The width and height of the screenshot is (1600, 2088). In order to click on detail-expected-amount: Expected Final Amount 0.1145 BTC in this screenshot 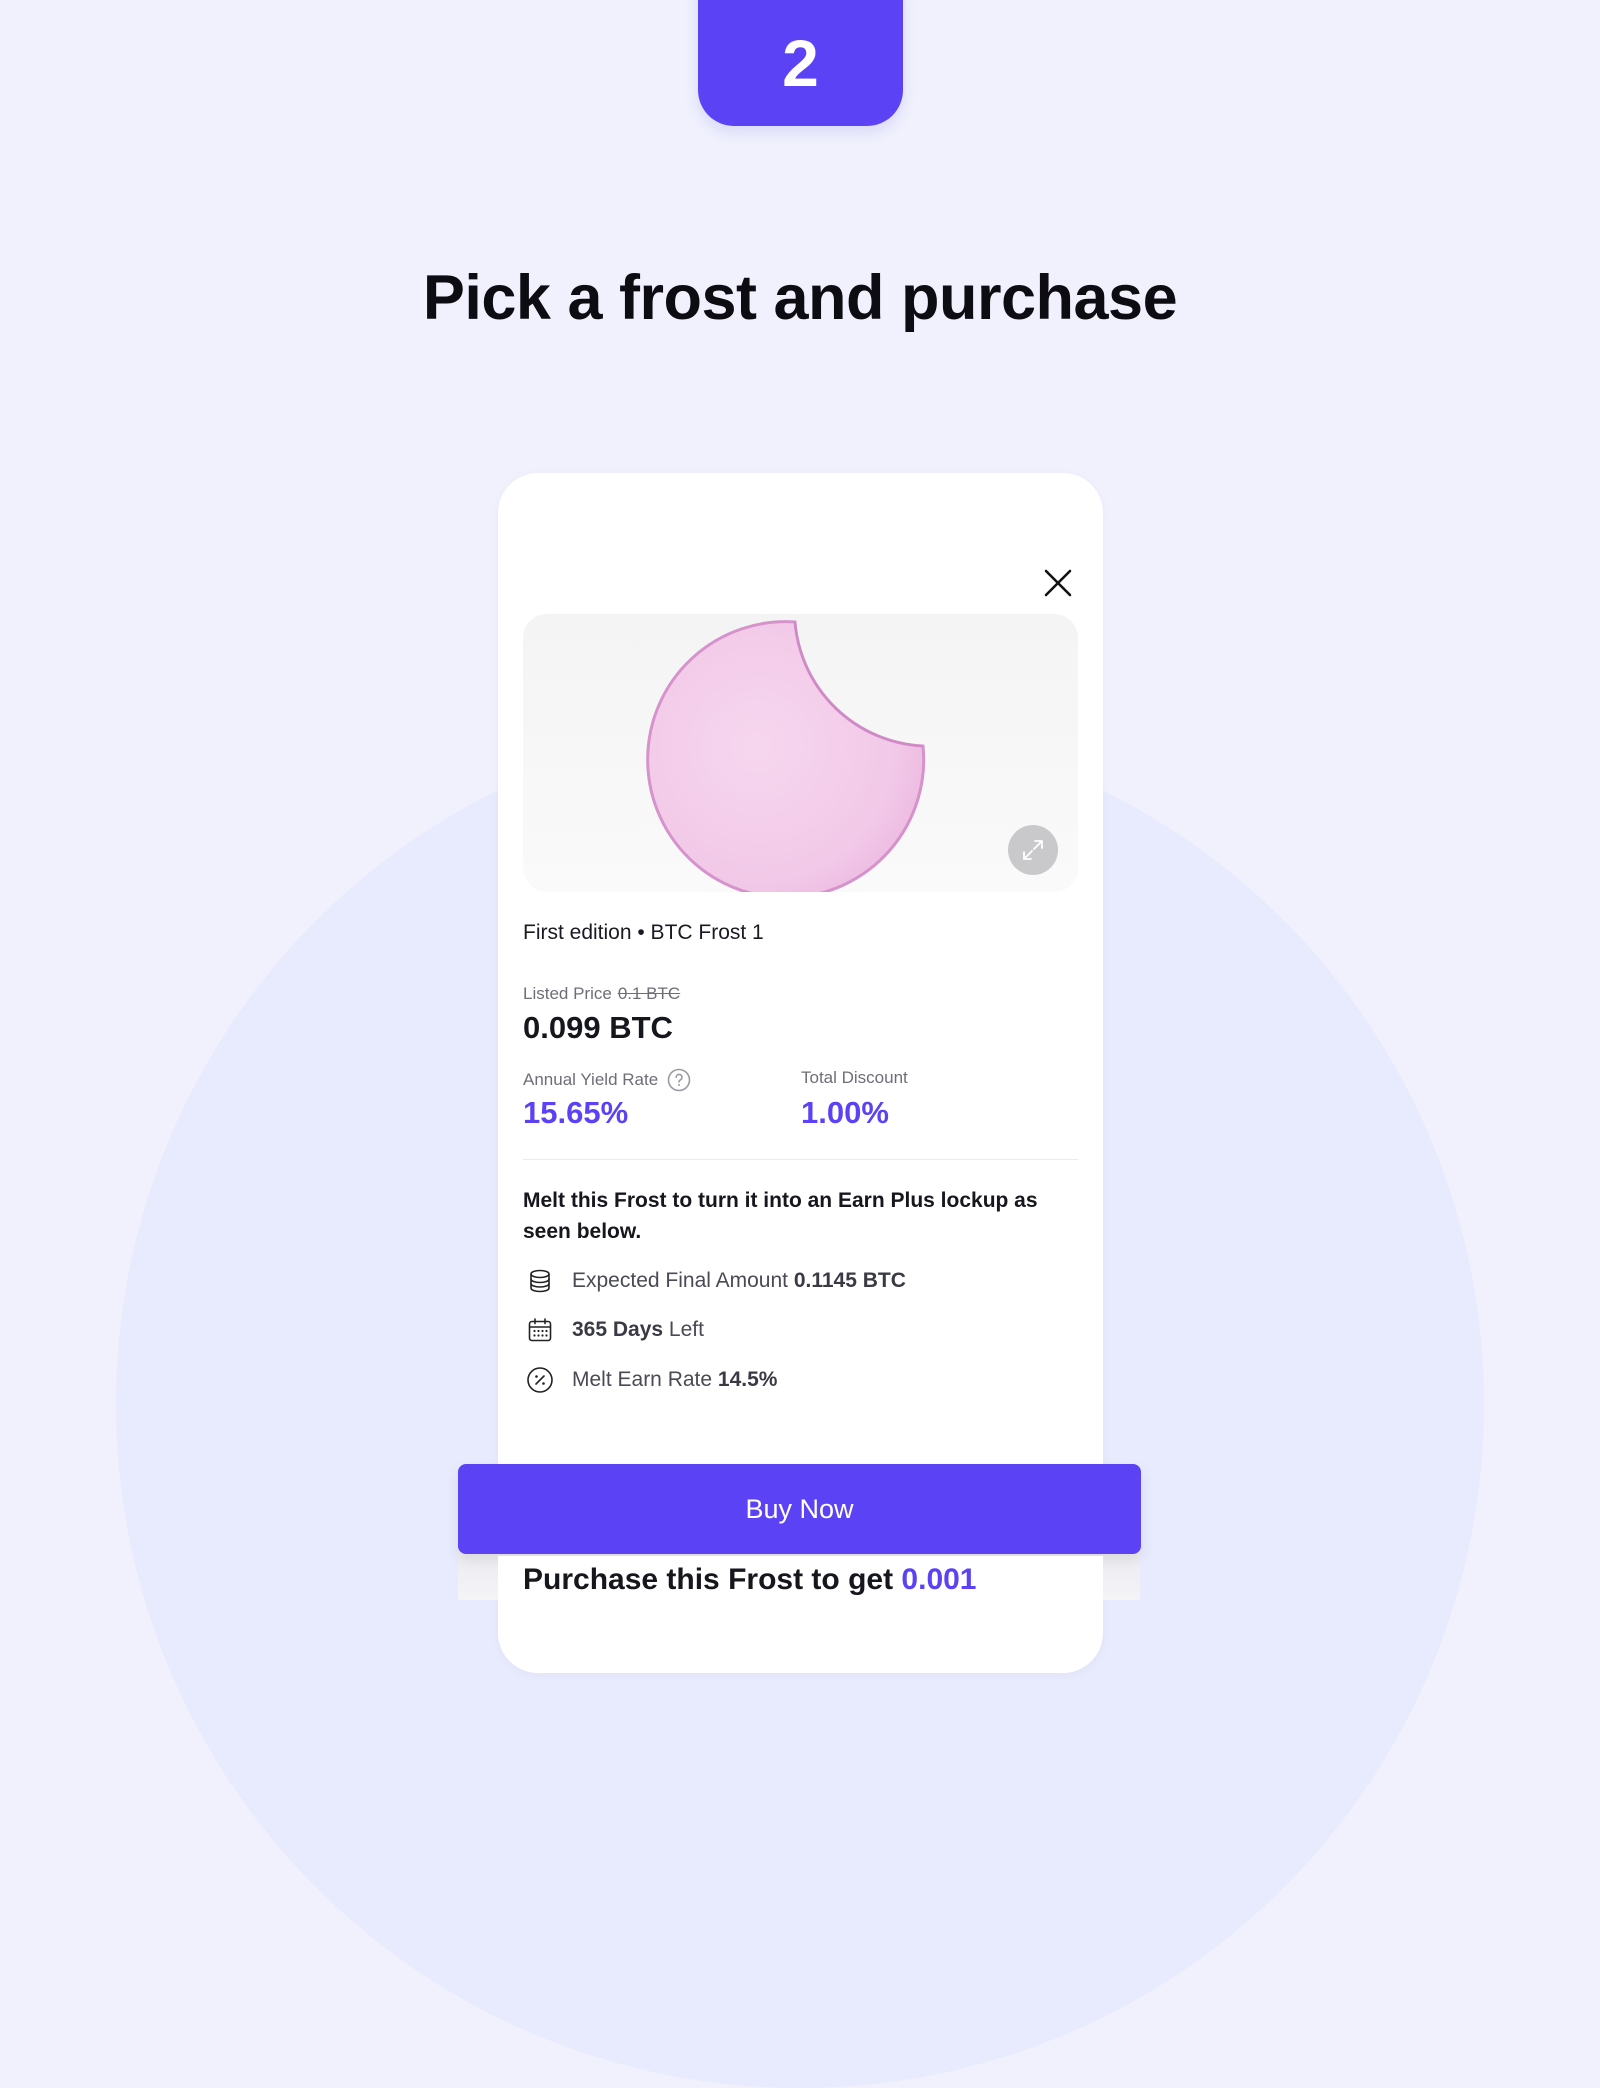, I will do `click(714, 1281)`.